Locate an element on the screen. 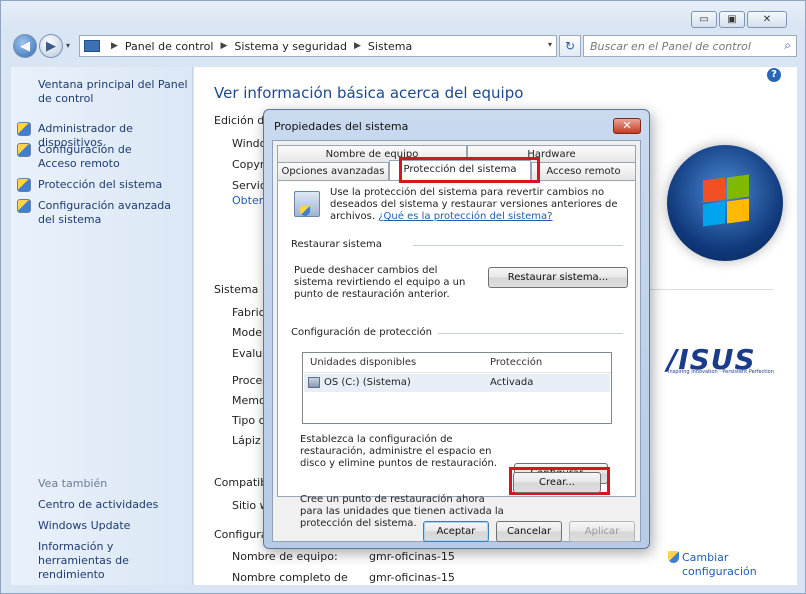 This screenshot has width=806, height=594. restore-group-label: Restaurar sistema is located at coordinates (336, 244).